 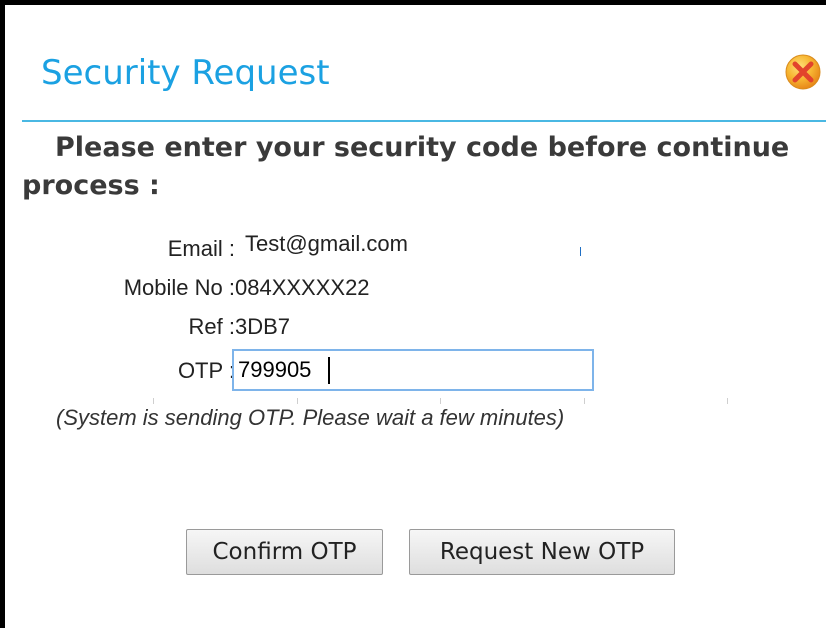 What do you see at coordinates (302, 287) in the screenshot?
I see `mobile-value: 084XXXXX22` at bounding box center [302, 287].